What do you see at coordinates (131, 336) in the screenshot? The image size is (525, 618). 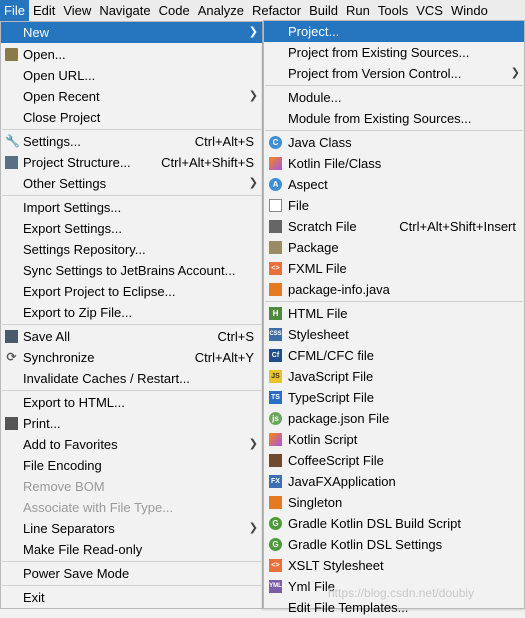 I see `file-save-all-item: Save All Ctrl+S` at bounding box center [131, 336].